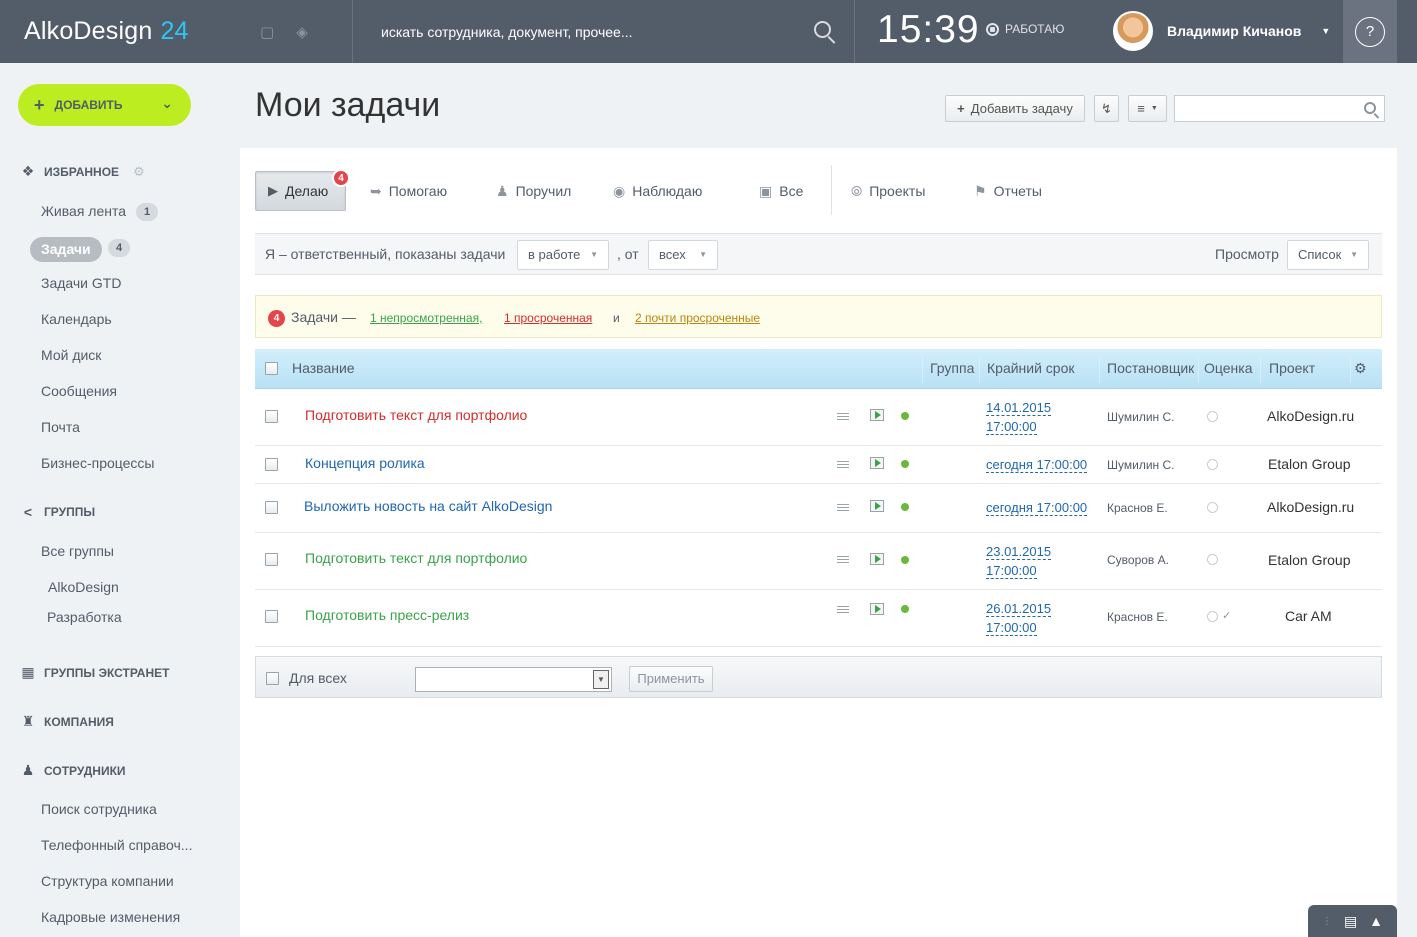  What do you see at coordinates (1019, 561) in the screenshot?
I see `deadline: 23.01.2015 17:00:00` at bounding box center [1019, 561].